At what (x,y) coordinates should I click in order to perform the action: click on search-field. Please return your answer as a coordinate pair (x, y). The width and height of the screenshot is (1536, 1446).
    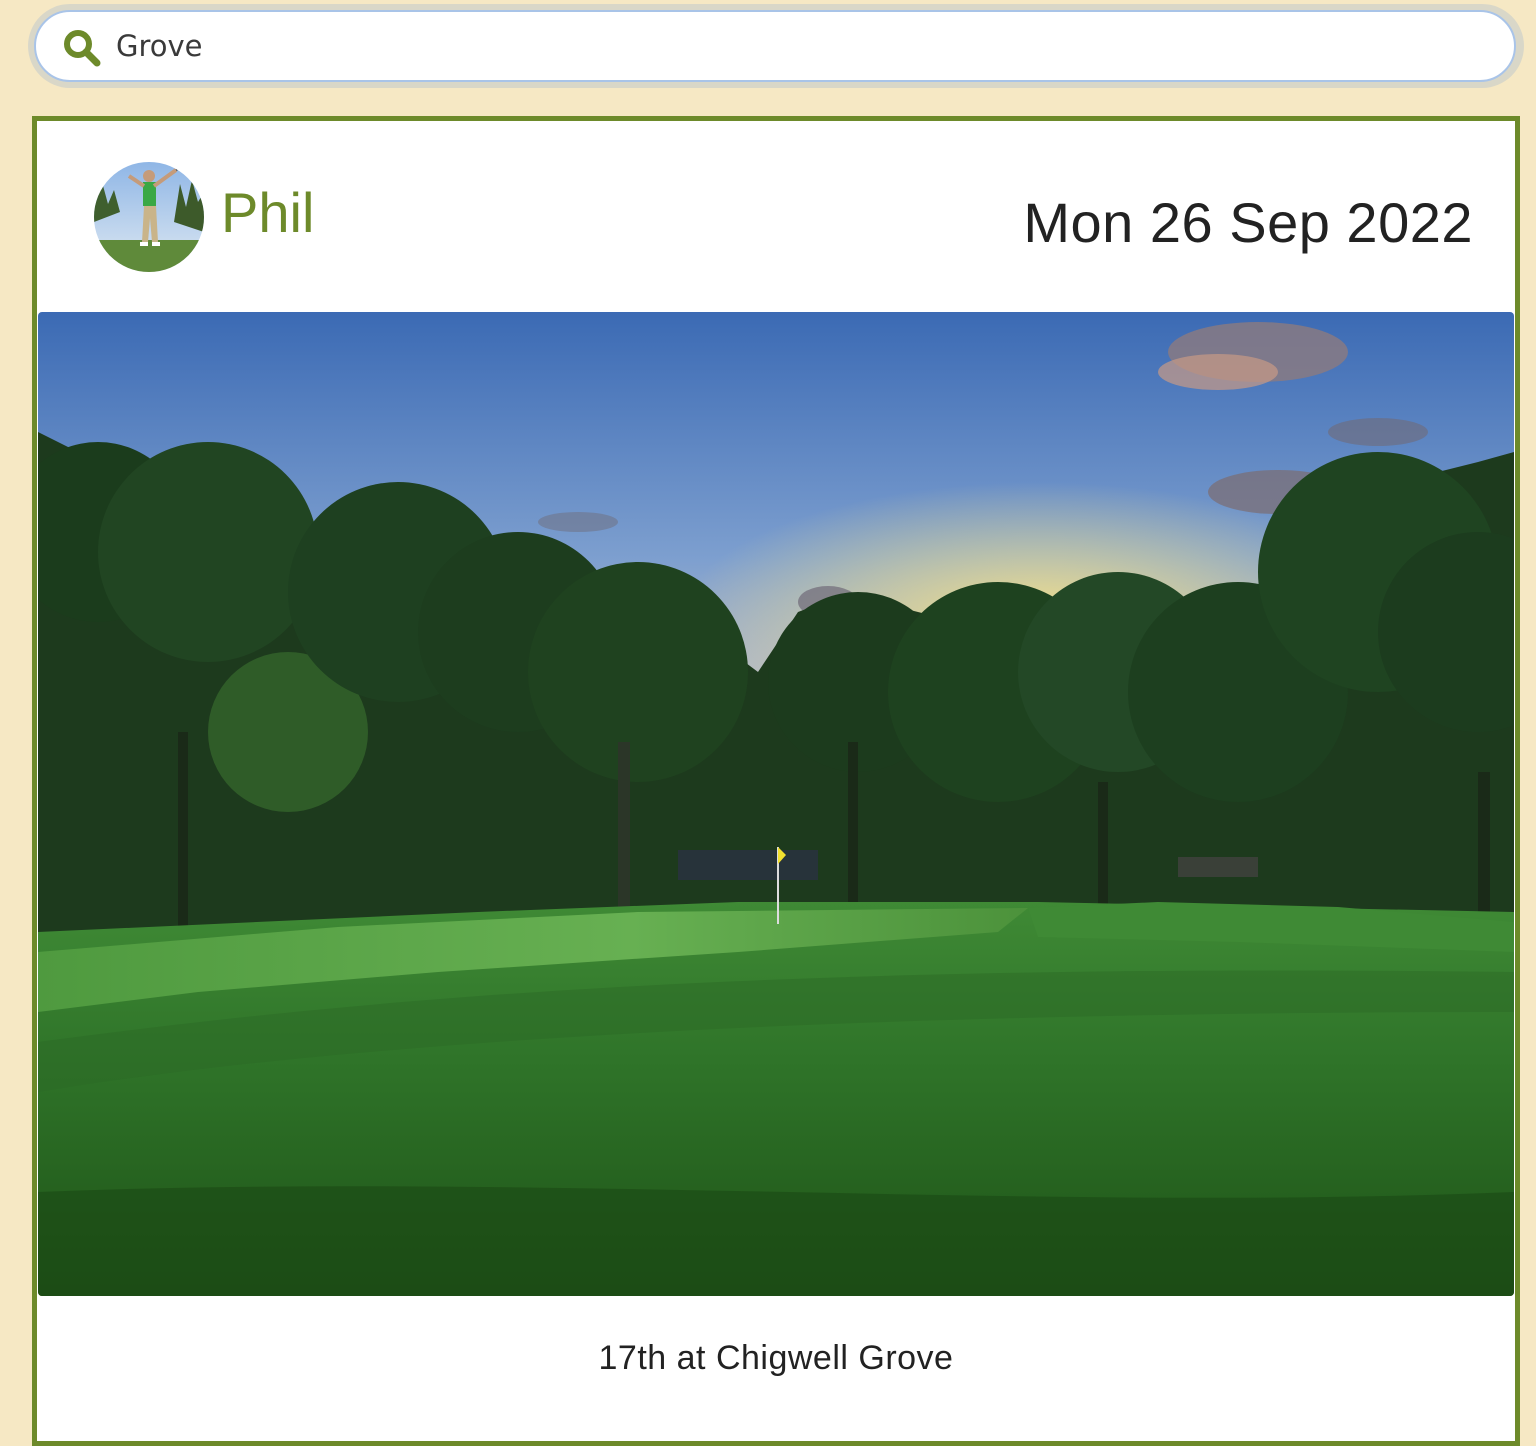
    Looking at the image, I should click on (775, 46).